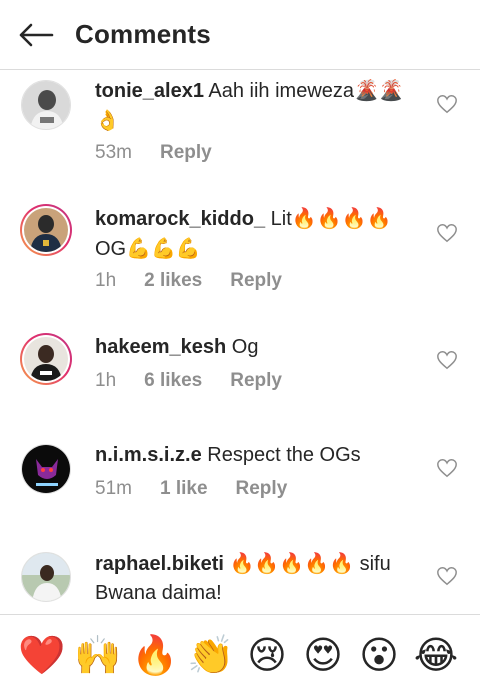  I want to click on header-bar: Comments, so click(240, 35).